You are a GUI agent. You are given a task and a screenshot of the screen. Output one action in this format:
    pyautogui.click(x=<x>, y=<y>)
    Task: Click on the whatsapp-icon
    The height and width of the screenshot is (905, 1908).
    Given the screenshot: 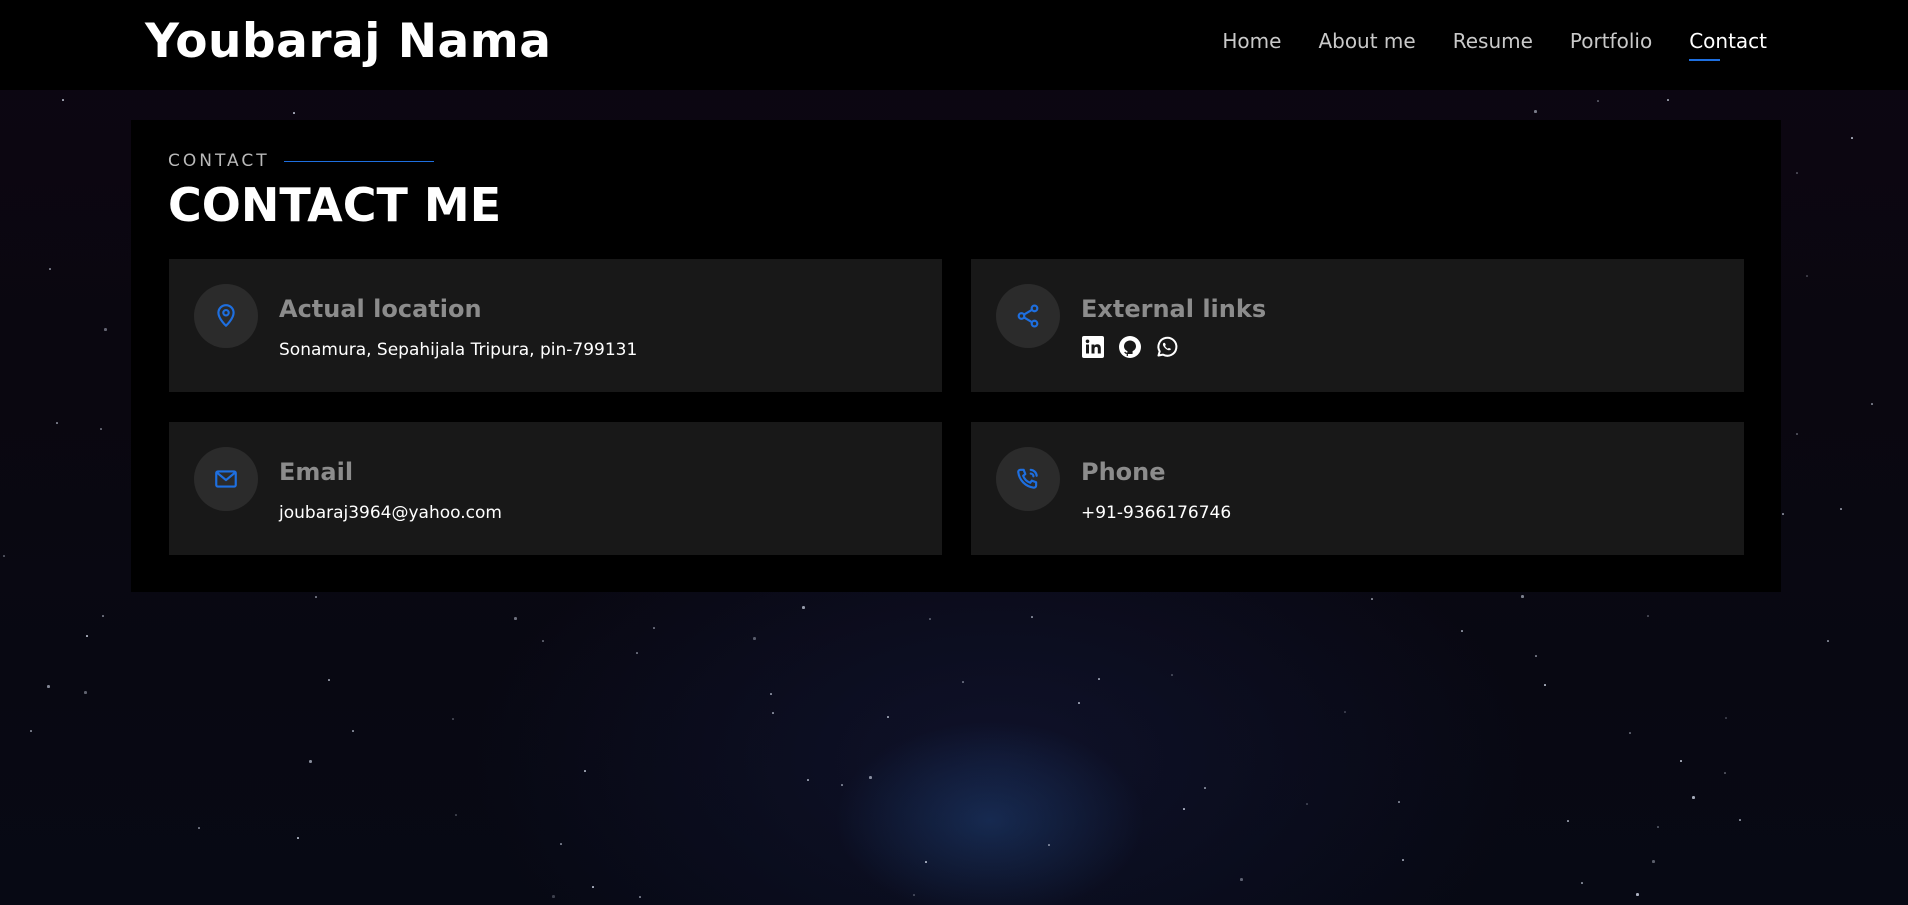 What is the action you would take?
    pyautogui.click(x=1167, y=347)
    